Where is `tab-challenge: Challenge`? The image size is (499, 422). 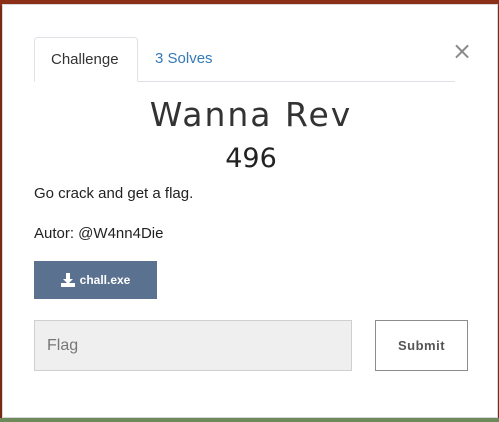
tab-challenge: Challenge is located at coordinates (86, 59).